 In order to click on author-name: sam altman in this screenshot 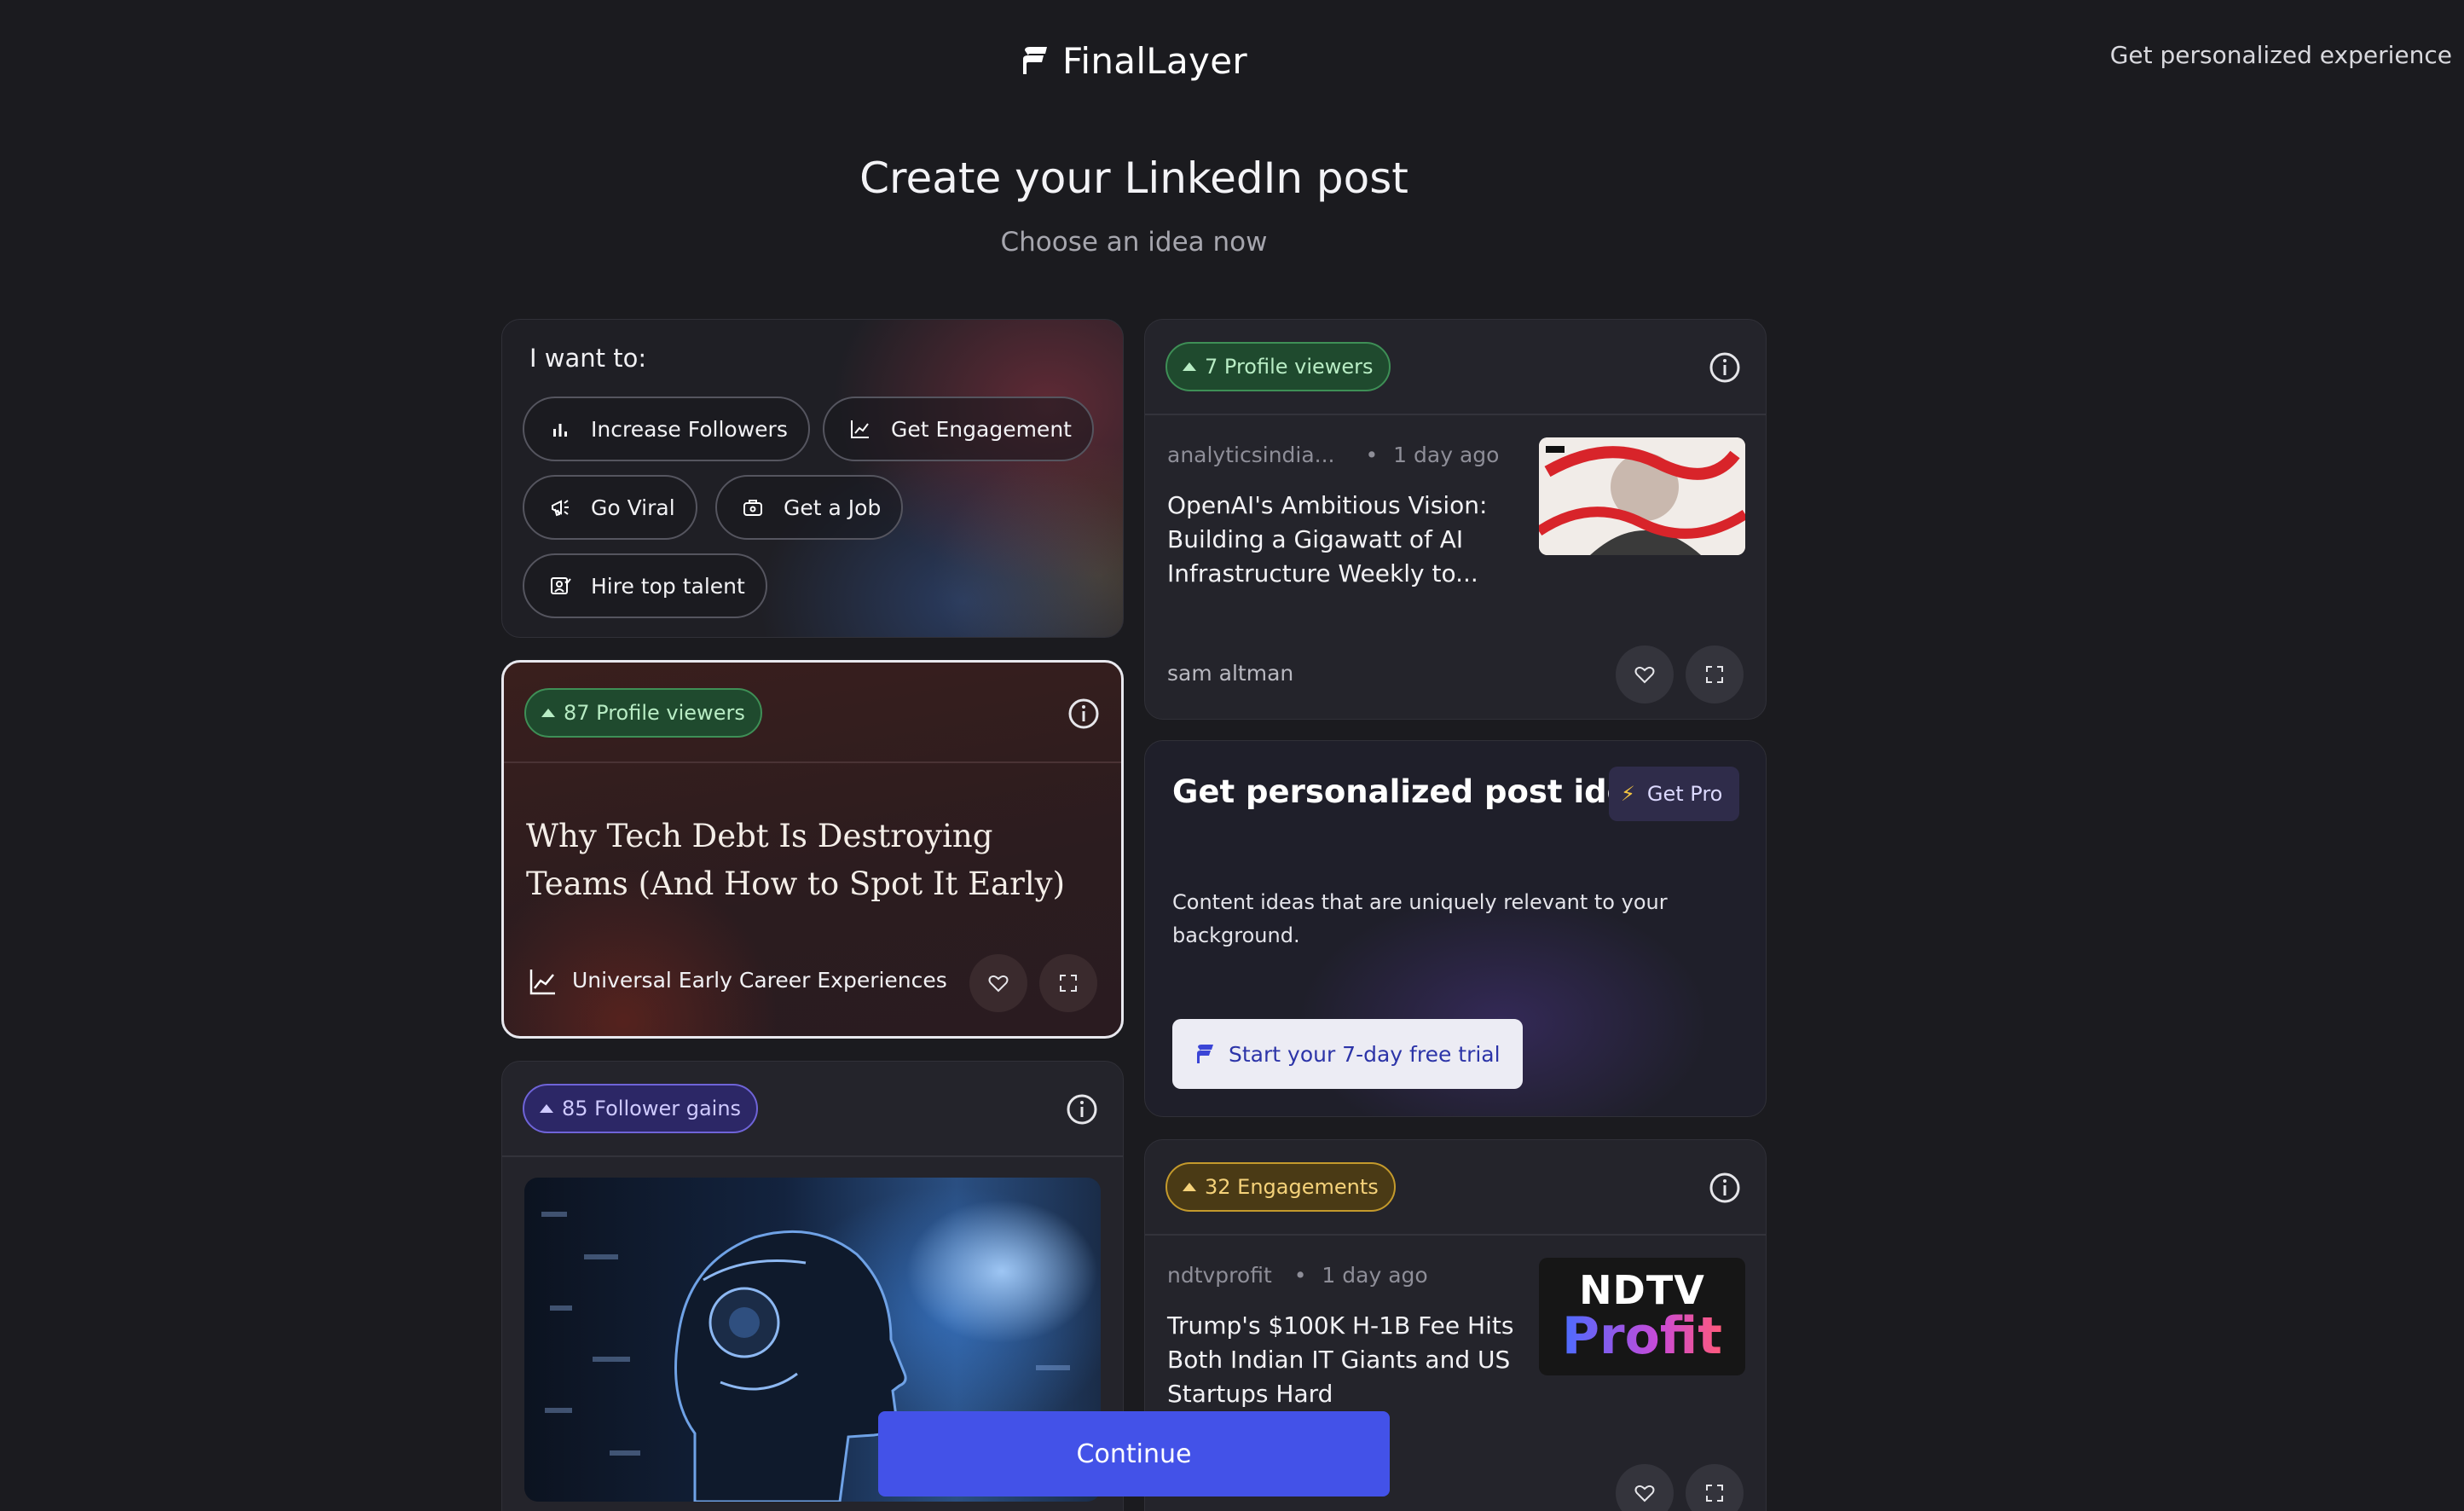, I will do `click(1230, 673)`.